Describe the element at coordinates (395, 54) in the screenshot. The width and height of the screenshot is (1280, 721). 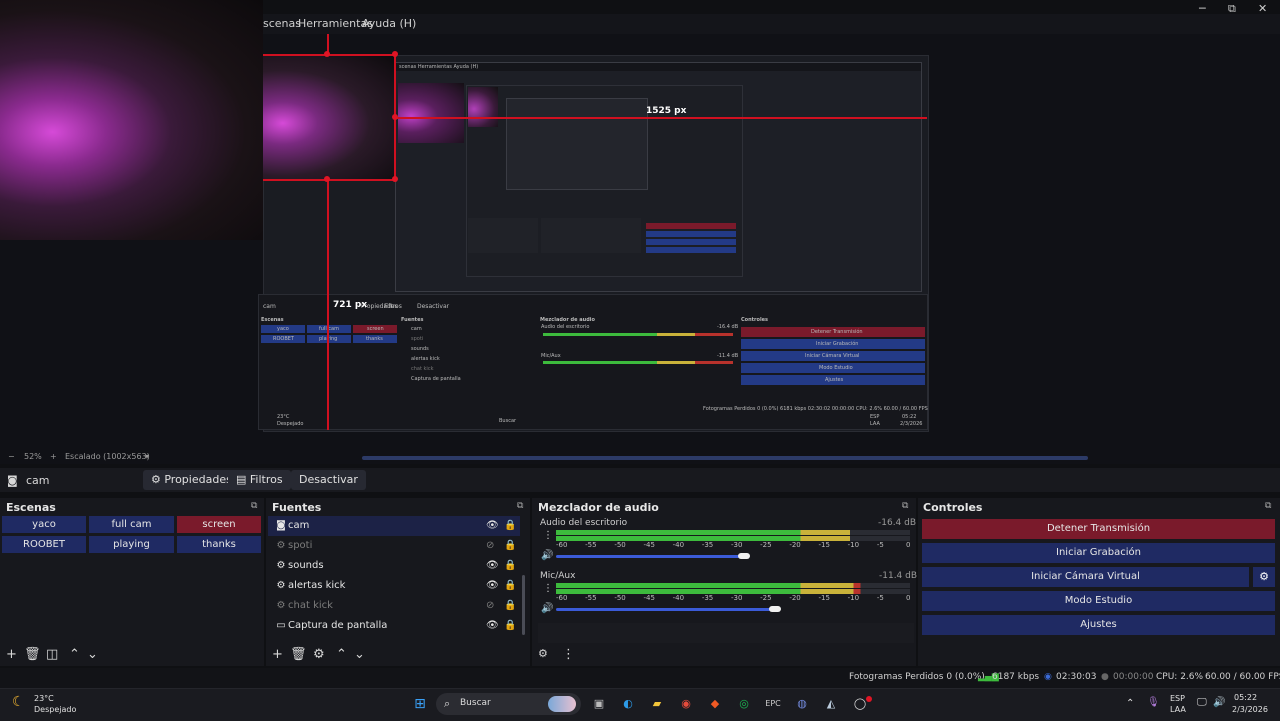
I see `resize-handle-top-right` at that location.